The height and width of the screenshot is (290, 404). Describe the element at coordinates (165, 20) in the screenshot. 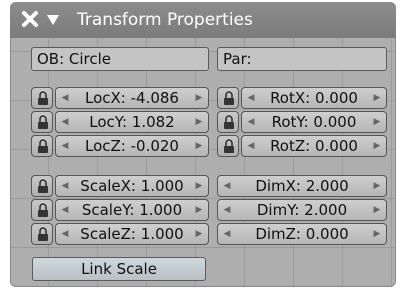

I see `panel-title: Transform Properties` at that location.